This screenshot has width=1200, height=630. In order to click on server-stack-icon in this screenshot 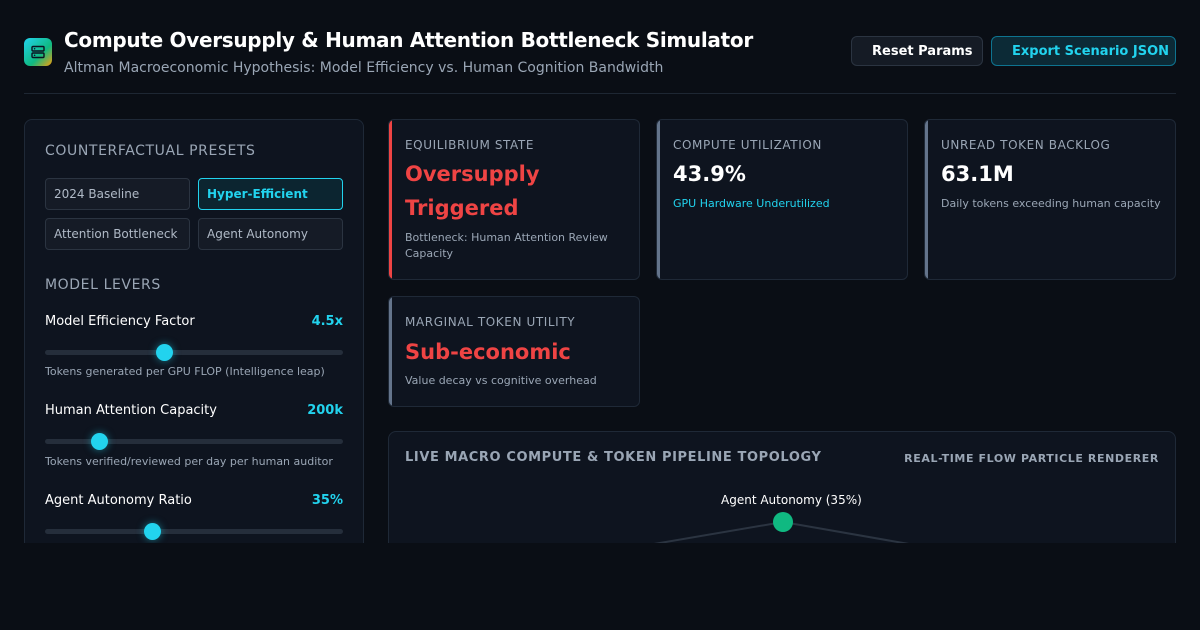, I will do `click(38, 52)`.